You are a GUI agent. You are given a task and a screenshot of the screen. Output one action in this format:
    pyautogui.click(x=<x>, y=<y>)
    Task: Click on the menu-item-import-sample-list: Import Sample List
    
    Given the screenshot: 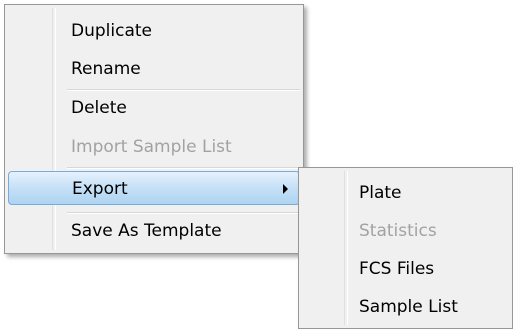 What is the action you would take?
    pyautogui.click(x=154, y=147)
    